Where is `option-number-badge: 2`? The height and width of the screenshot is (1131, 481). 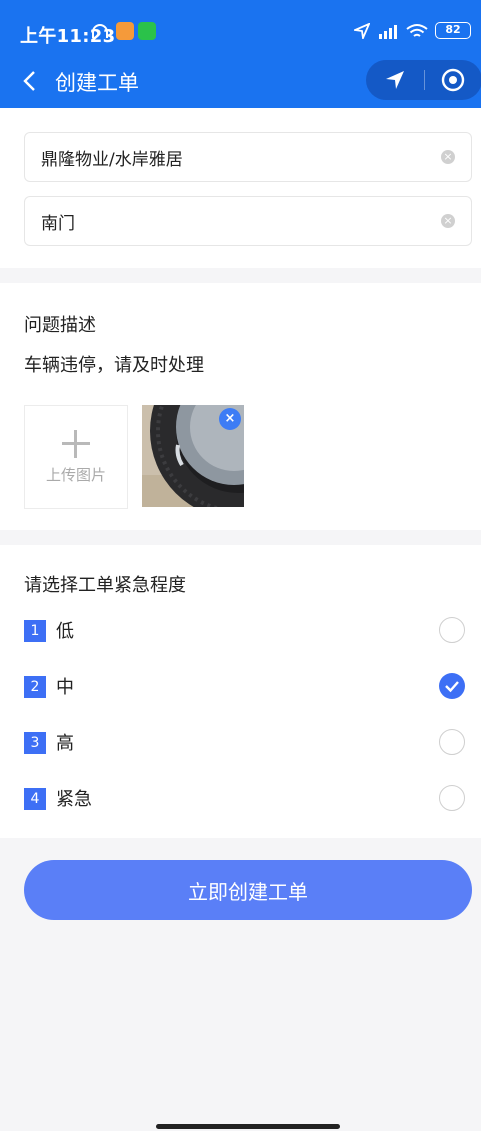
option-number-badge: 2 is located at coordinates (35, 687).